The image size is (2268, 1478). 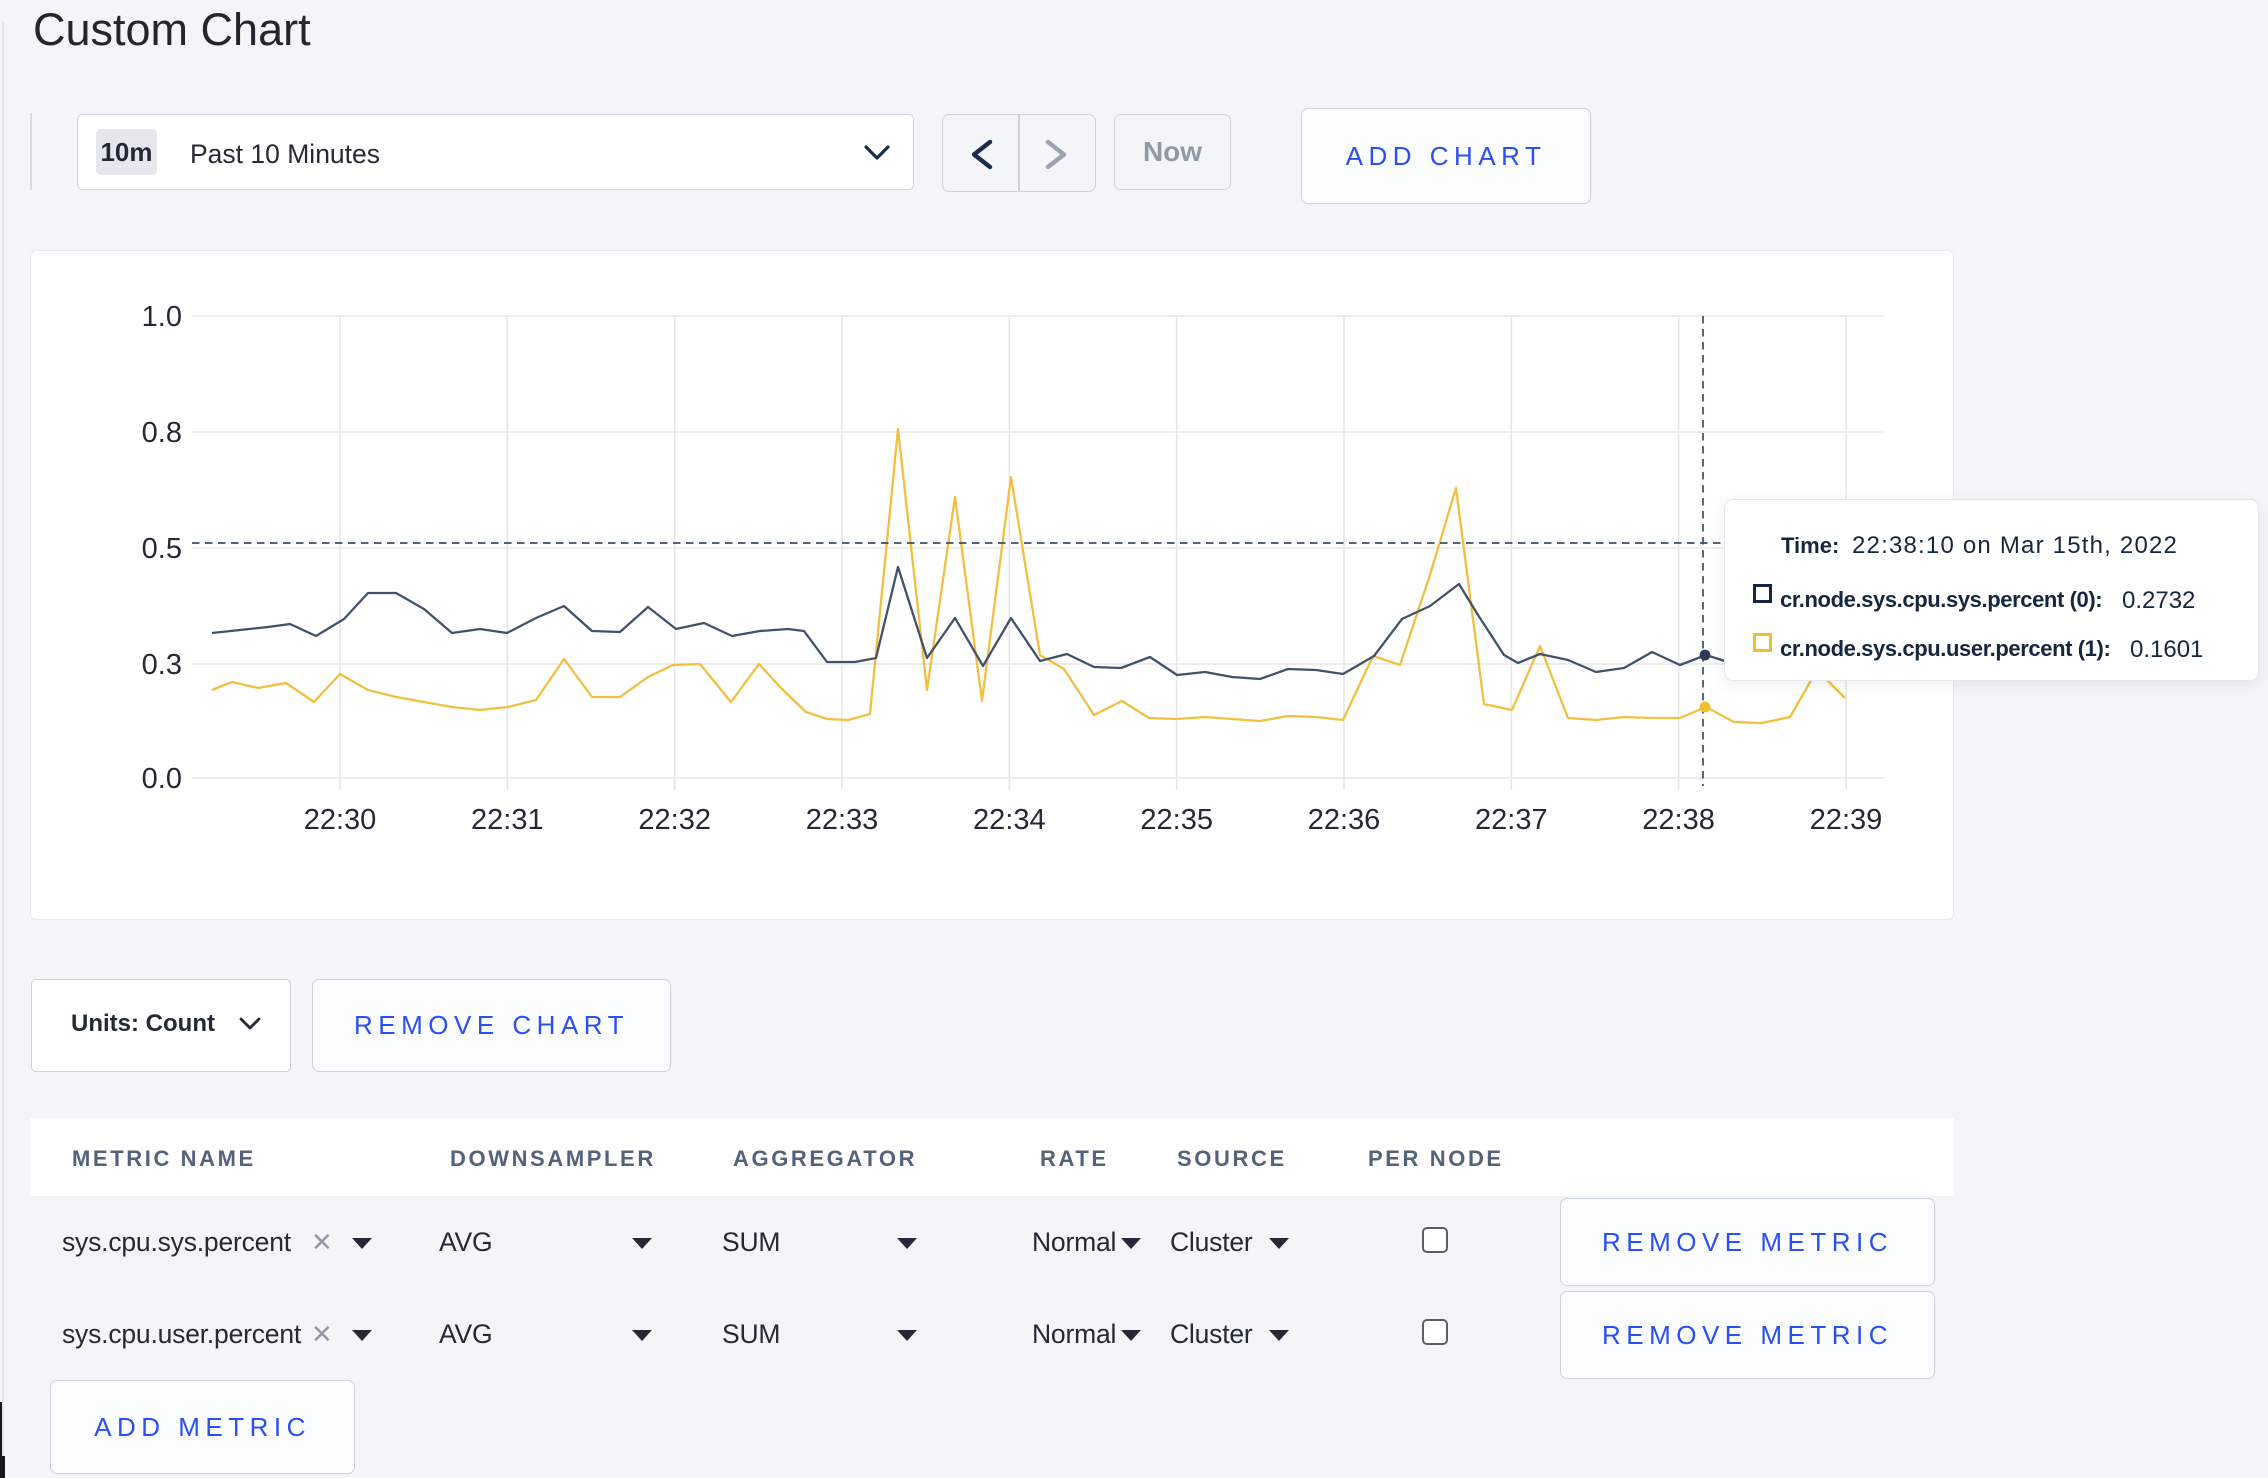 What do you see at coordinates (1344, 820) in the screenshot?
I see `svg-text: 22:36` at bounding box center [1344, 820].